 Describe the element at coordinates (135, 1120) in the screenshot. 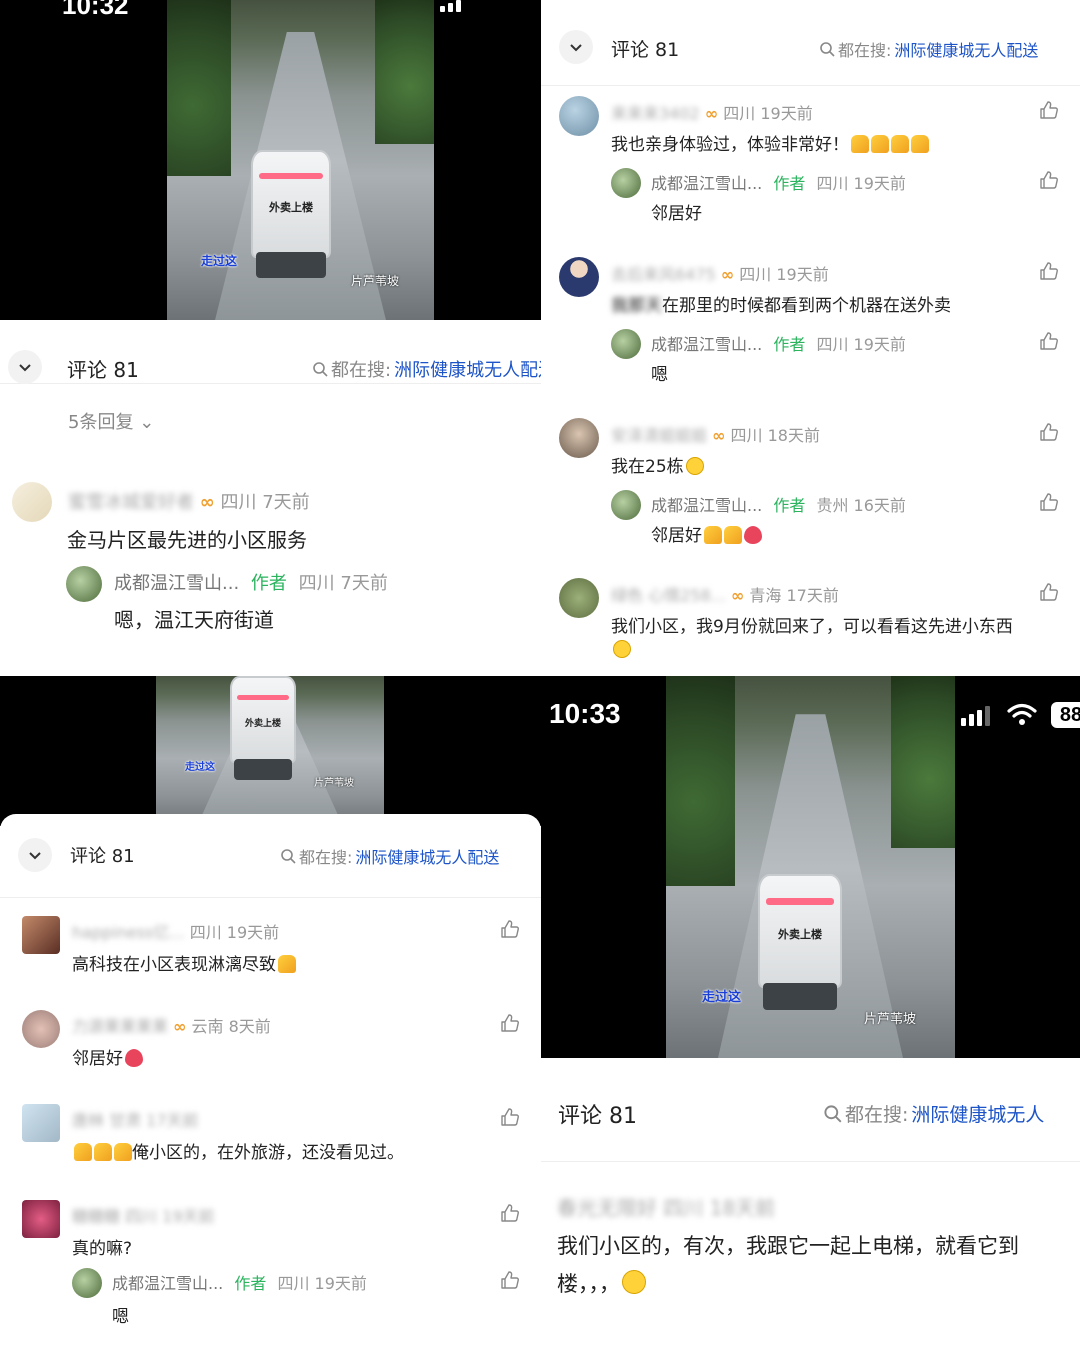

I see `username: 唐林 甘肃 17天前` at that location.